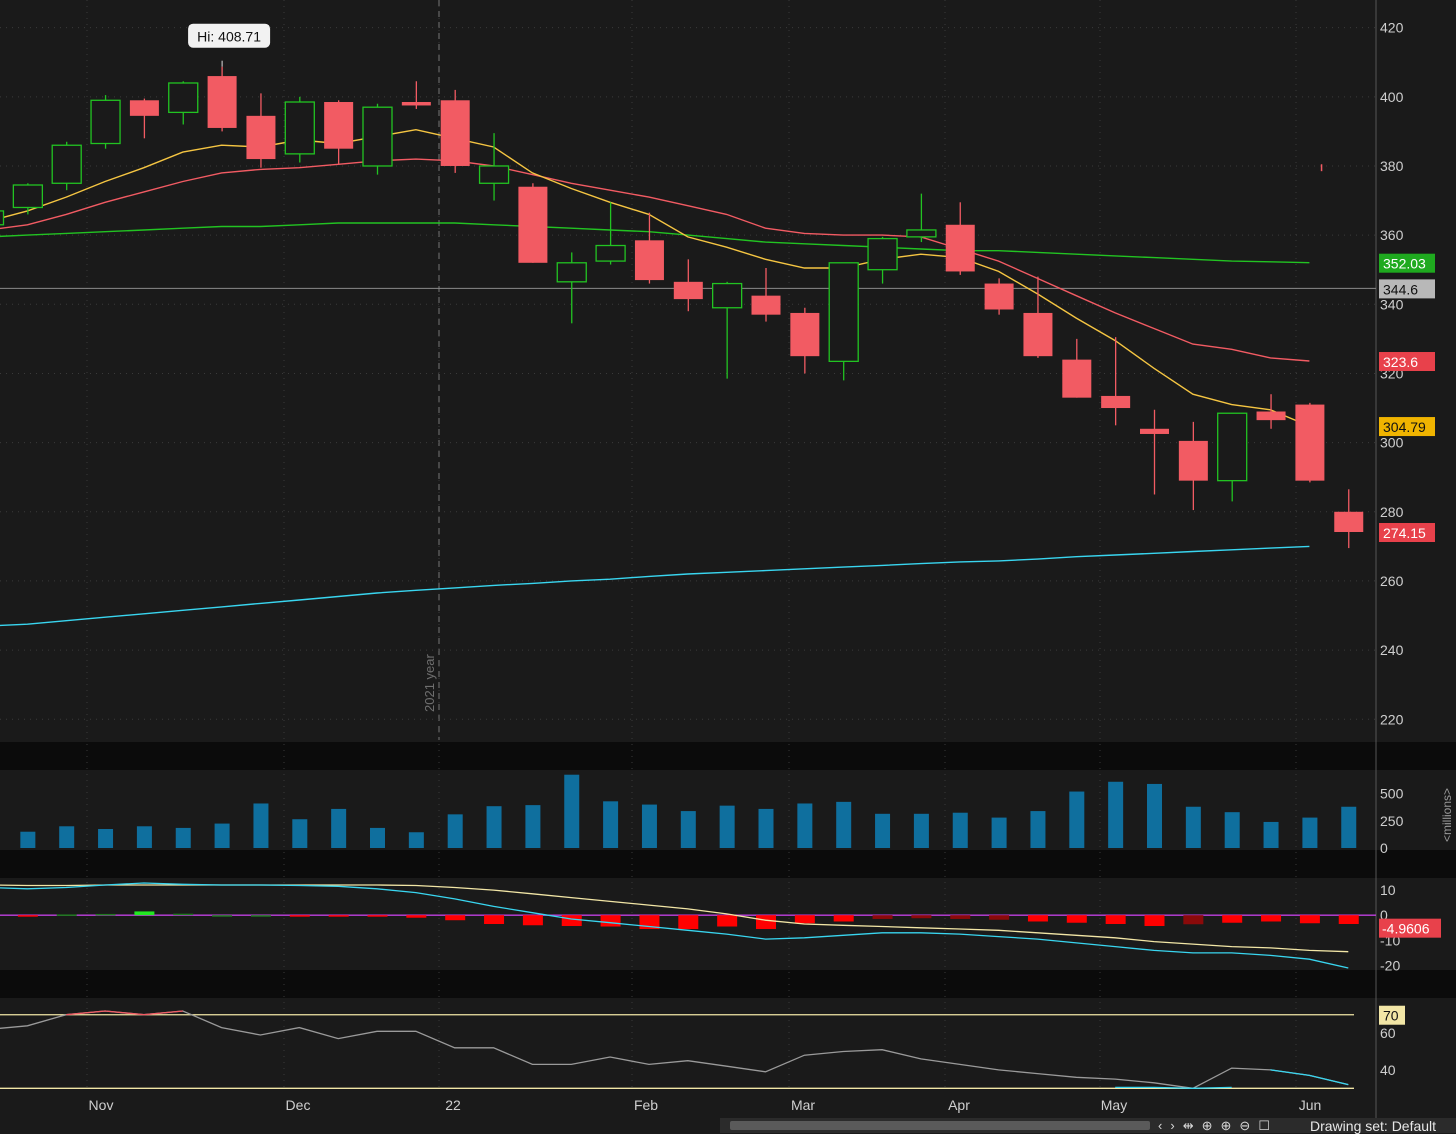 Image resolution: width=1456 pixels, height=1134 pixels. What do you see at coordinates (229, 37) in the screenshot?
I see `hi-label: Hi: 408.71` at bounding box center [229, 37].